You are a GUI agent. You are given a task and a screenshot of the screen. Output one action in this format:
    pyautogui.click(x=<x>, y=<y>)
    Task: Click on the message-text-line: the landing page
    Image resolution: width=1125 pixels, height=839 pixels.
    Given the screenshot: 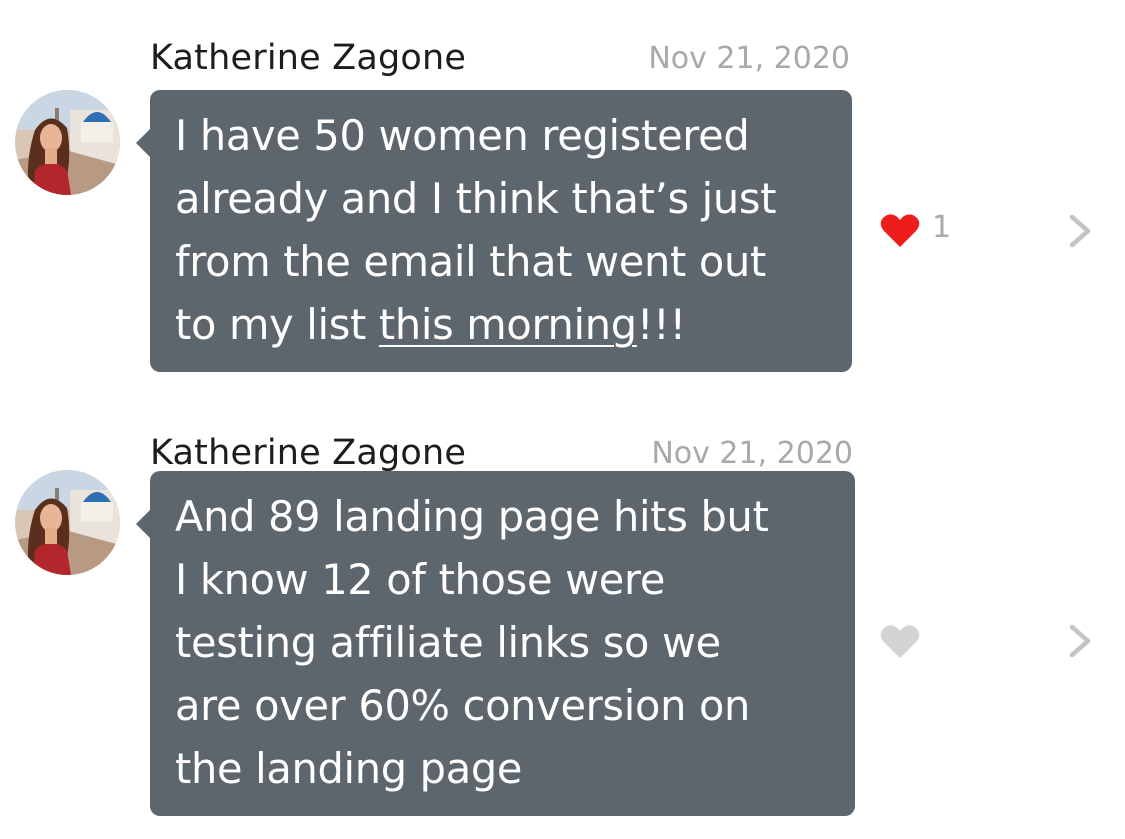 What is the action you would take?
    pyautogui.click(x=349, y=768)
    